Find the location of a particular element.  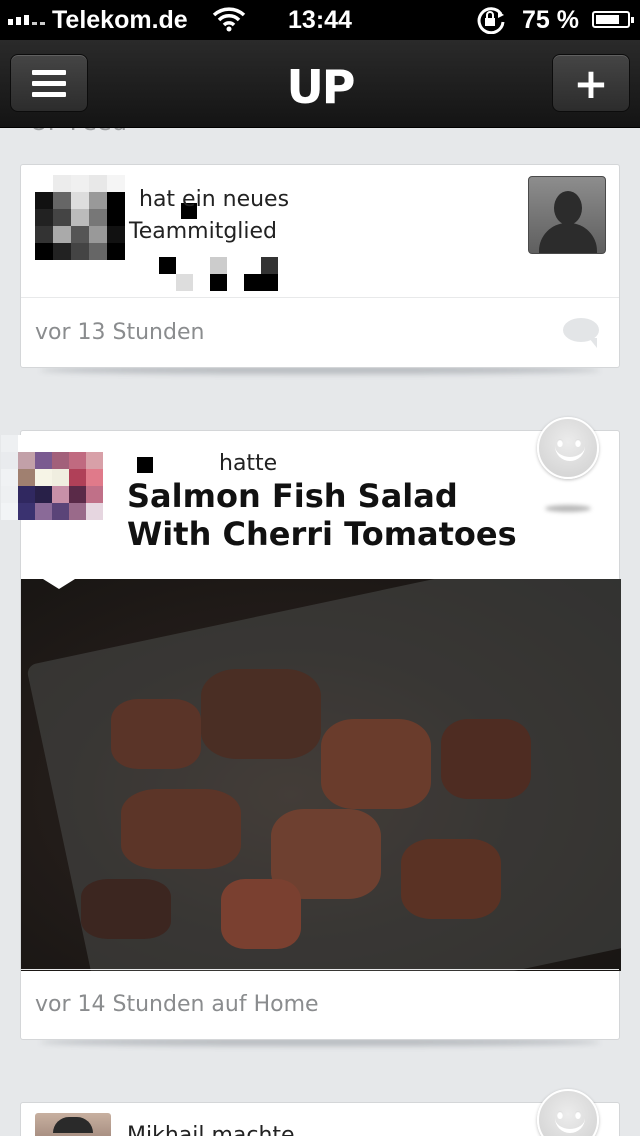

meal-title-line1: Salmon Fish Salad is located at coordinates (292, 496).